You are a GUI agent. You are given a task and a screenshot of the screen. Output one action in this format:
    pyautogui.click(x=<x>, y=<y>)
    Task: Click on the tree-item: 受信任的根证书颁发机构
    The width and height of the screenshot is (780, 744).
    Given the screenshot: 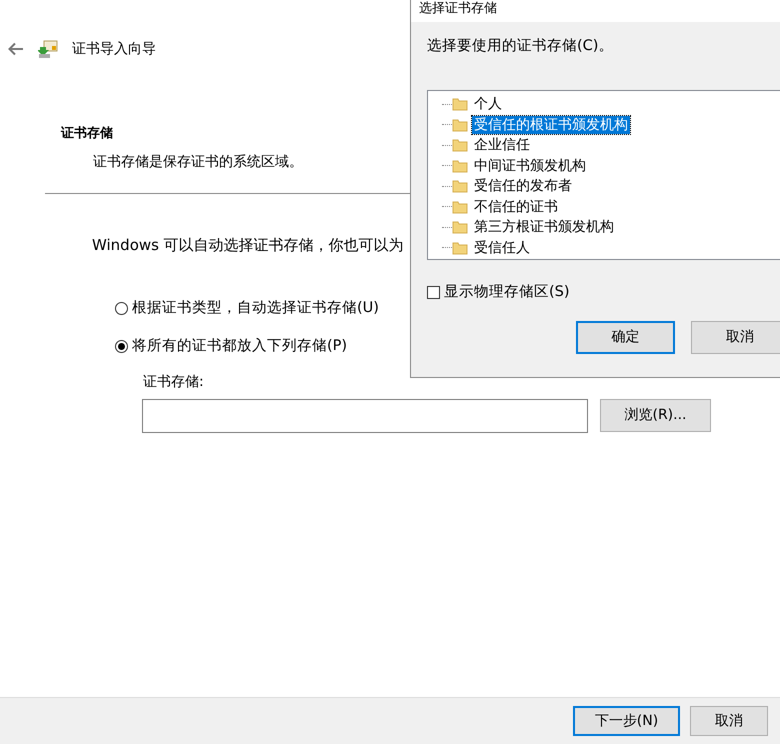 What is the action you would take?
    pyautogui.click(x=551, y=125)
    